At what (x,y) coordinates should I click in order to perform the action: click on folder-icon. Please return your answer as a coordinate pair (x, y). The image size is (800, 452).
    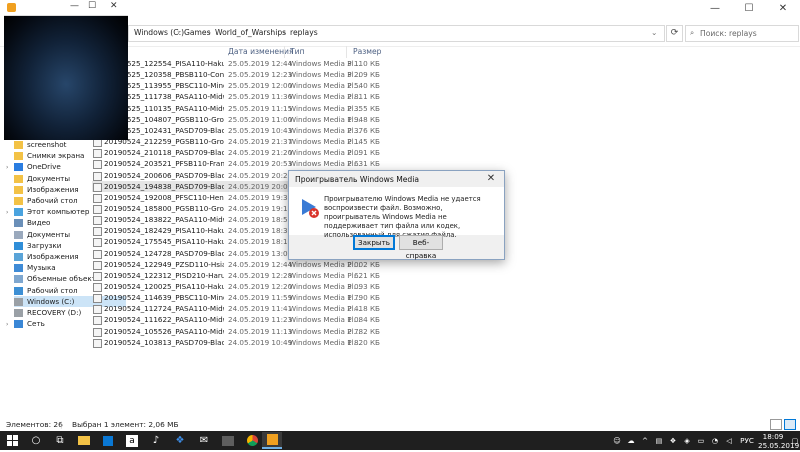
    Looking at the image, I should click on (18, 145).